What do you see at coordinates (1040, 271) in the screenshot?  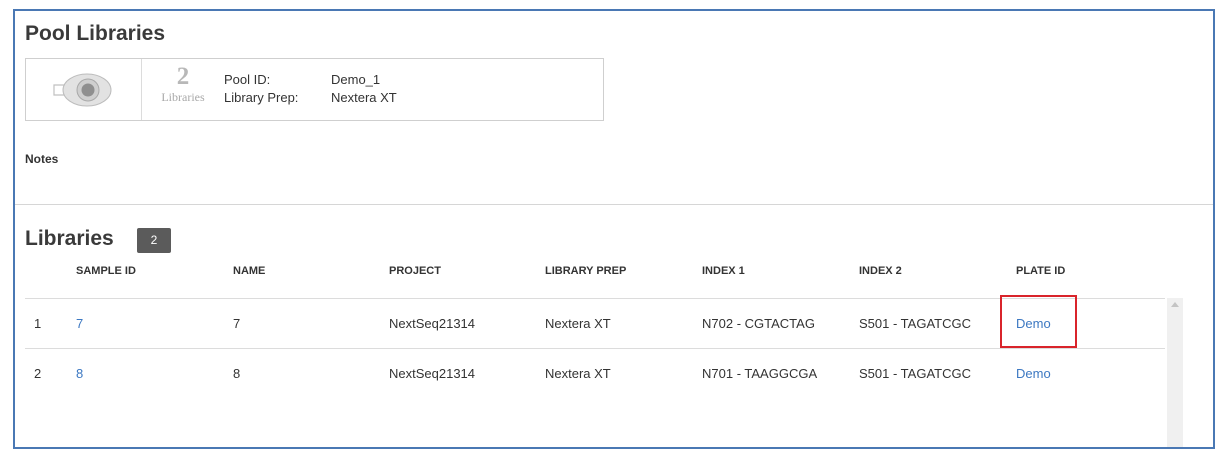 I see `column-header-plate-id: PLATE ID` at bounding box center [1040, 271].